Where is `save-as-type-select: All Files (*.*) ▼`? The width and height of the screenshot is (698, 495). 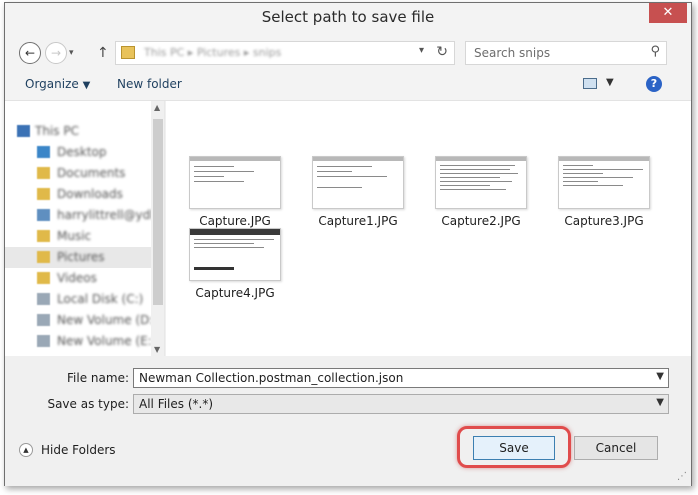
save-as-type-select: All Files (*.*) ▼ is located at coordinates (401, 404).